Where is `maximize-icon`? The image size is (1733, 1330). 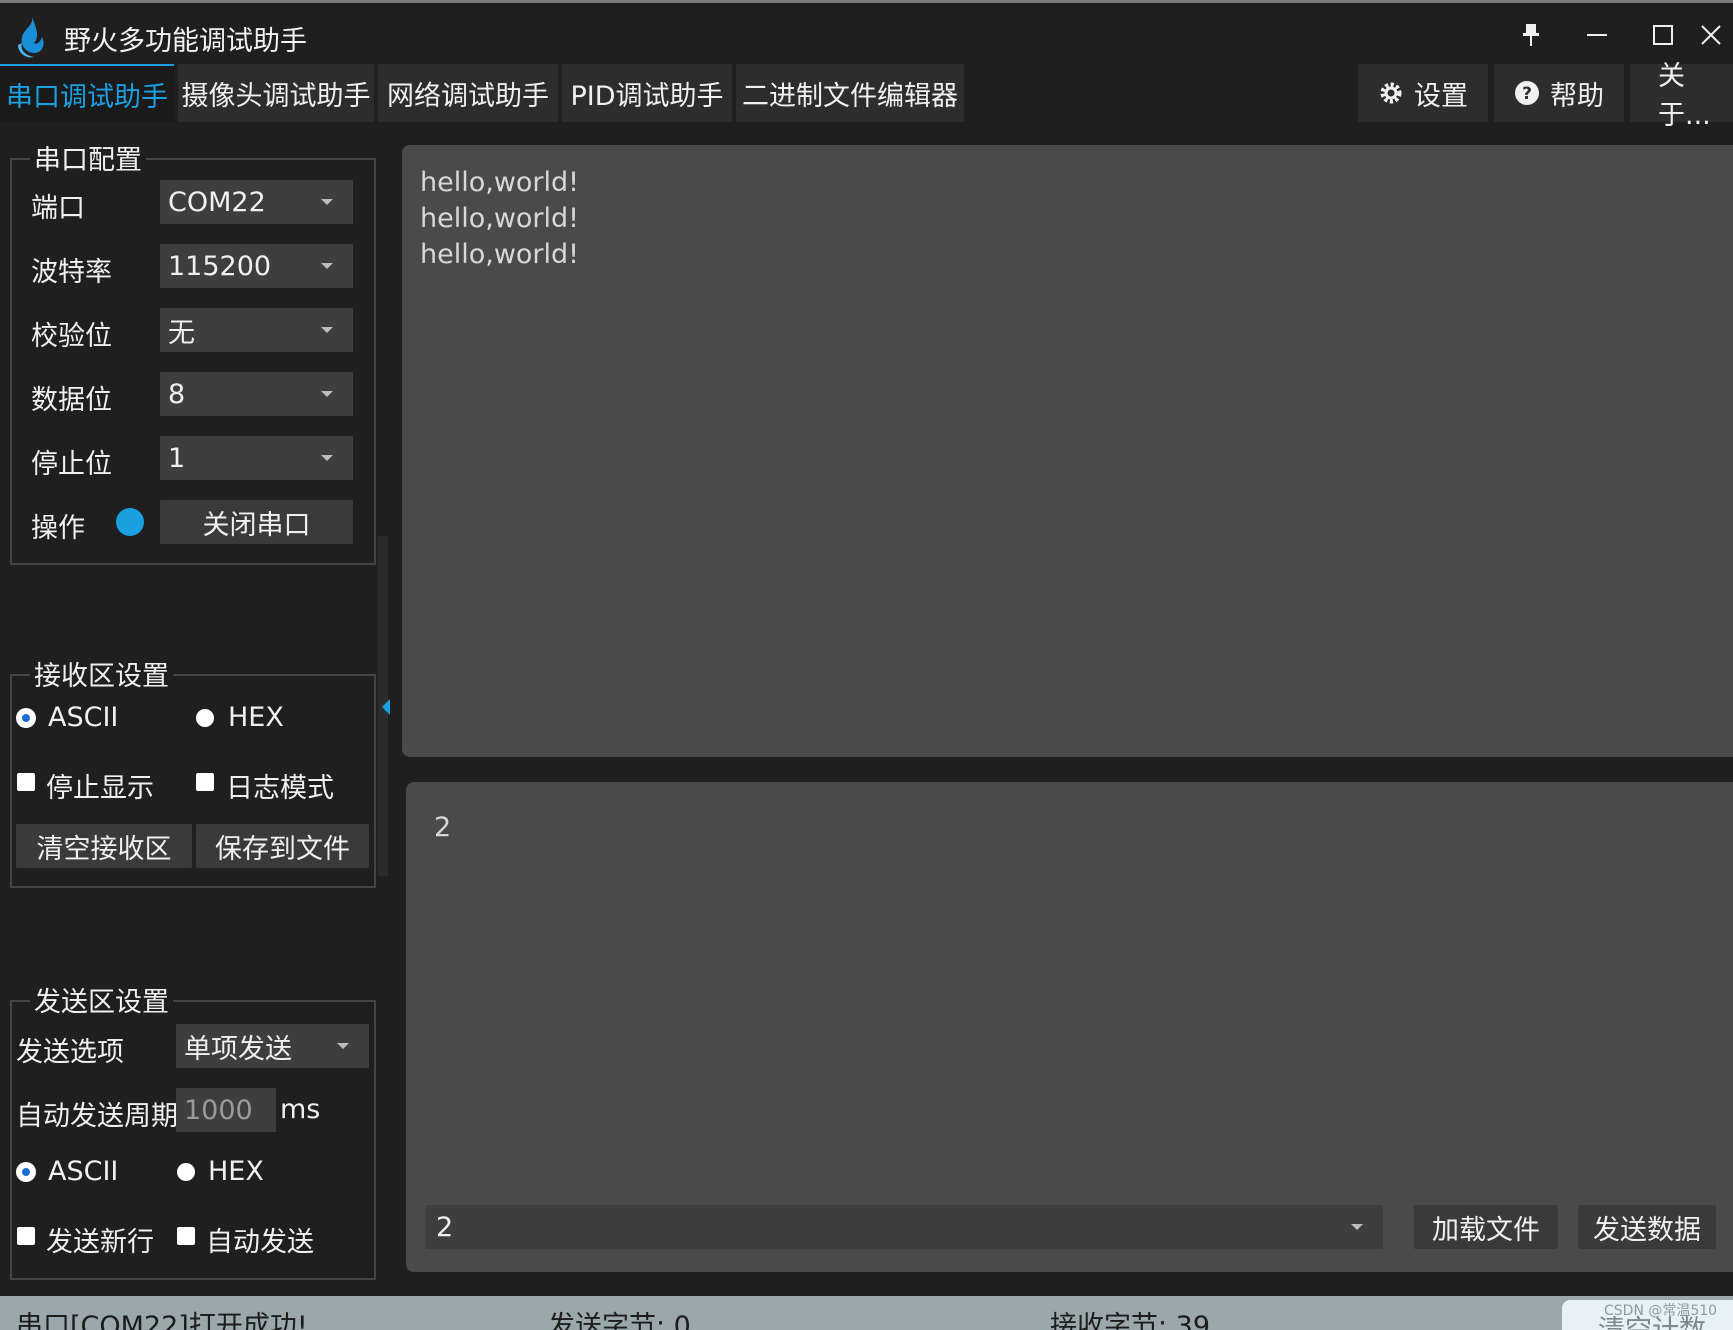
maximize-icon is located at coordinates (1663, 35).